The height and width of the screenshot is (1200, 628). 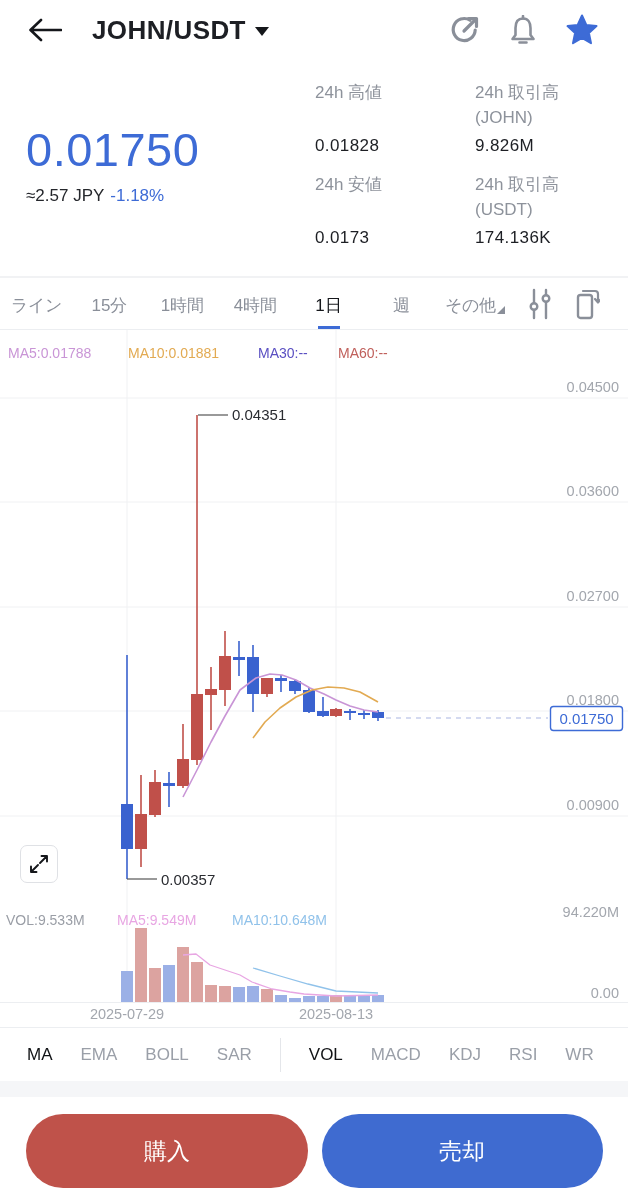 I want to click on star-icon, so click(x=582, y=30).